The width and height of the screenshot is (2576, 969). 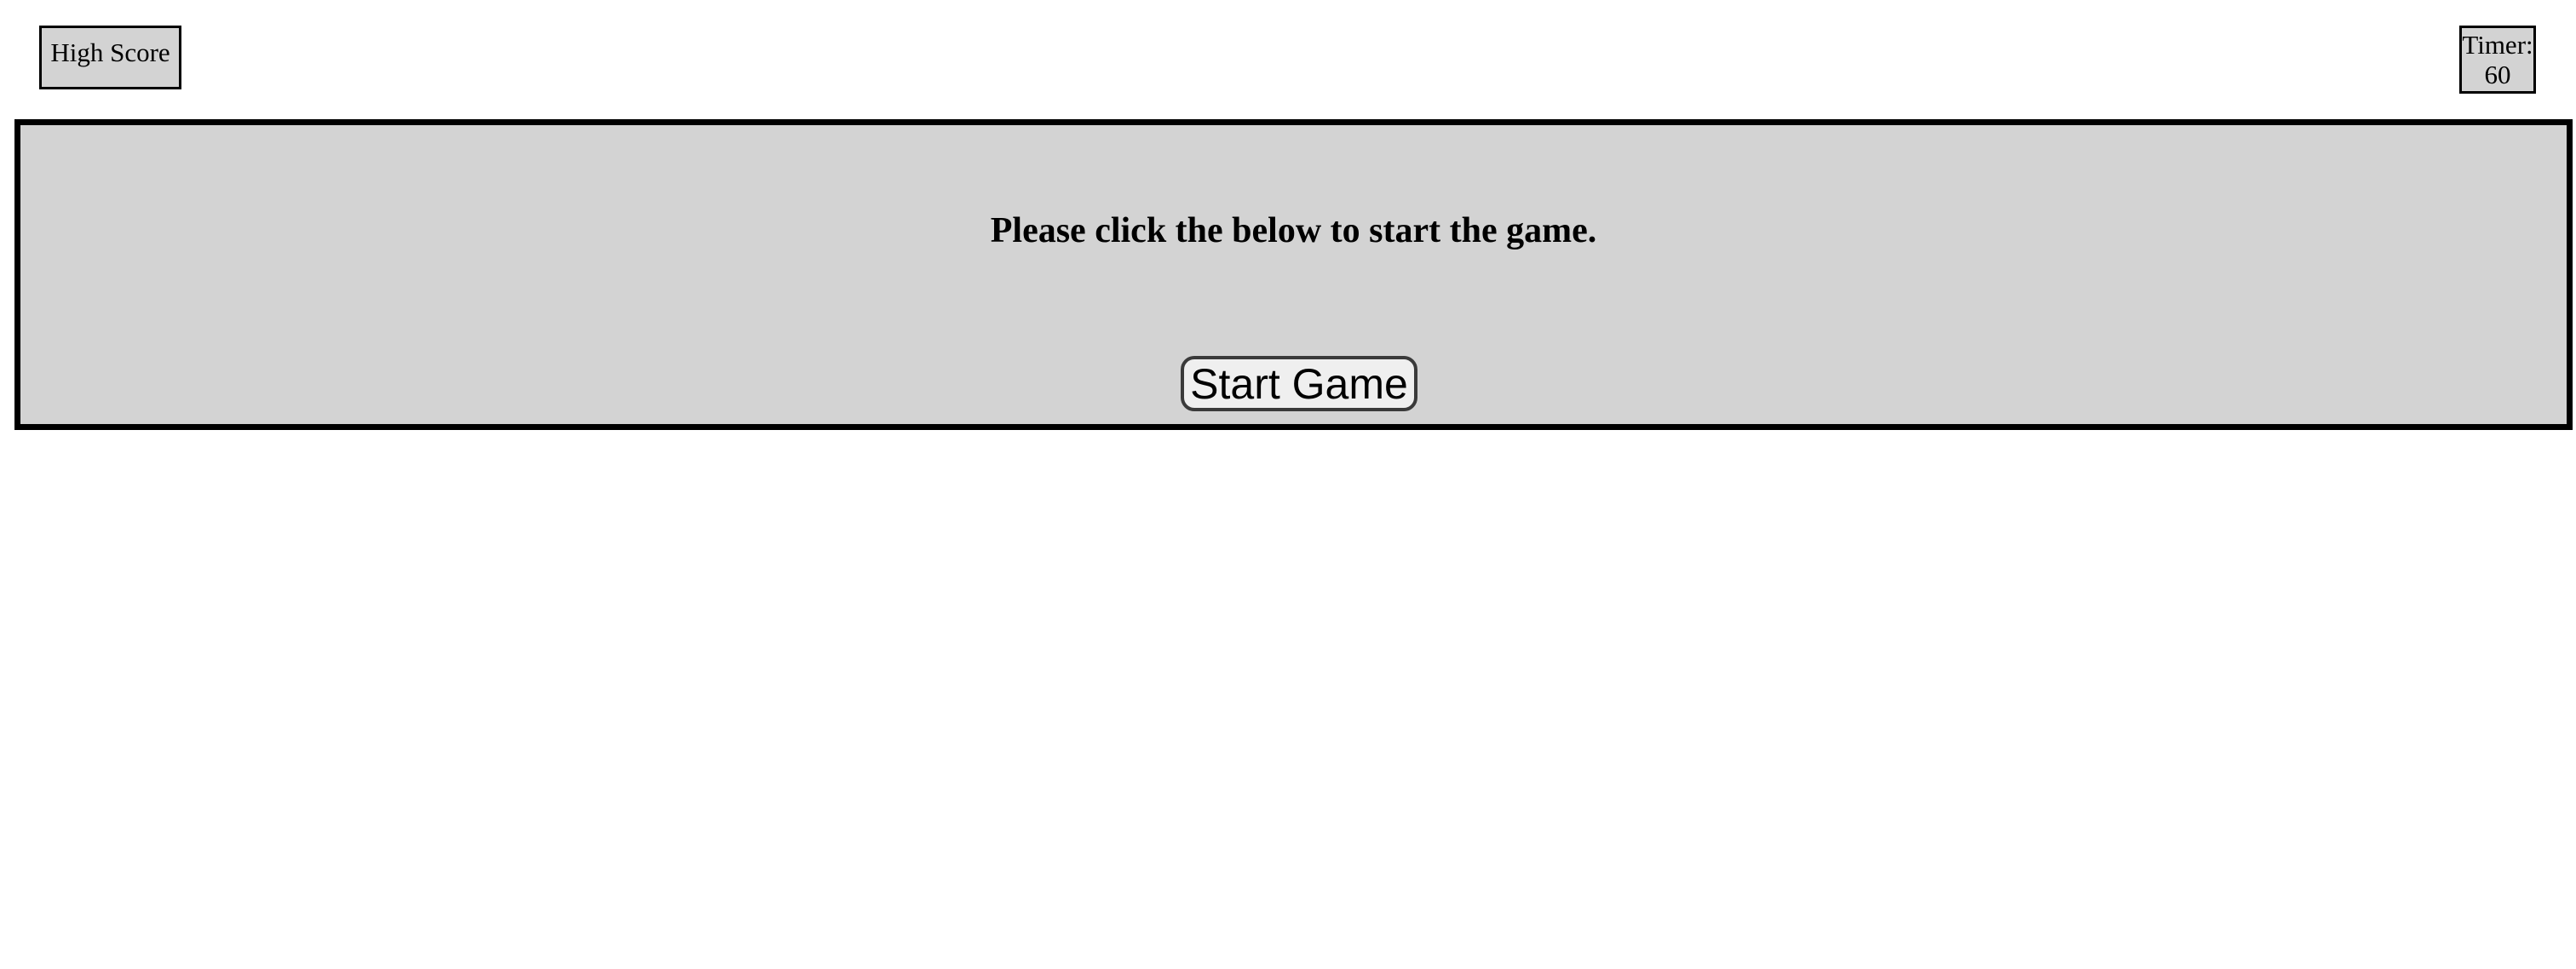 I want to click on timer-label: Timer:, so click(x=2498, y=45).